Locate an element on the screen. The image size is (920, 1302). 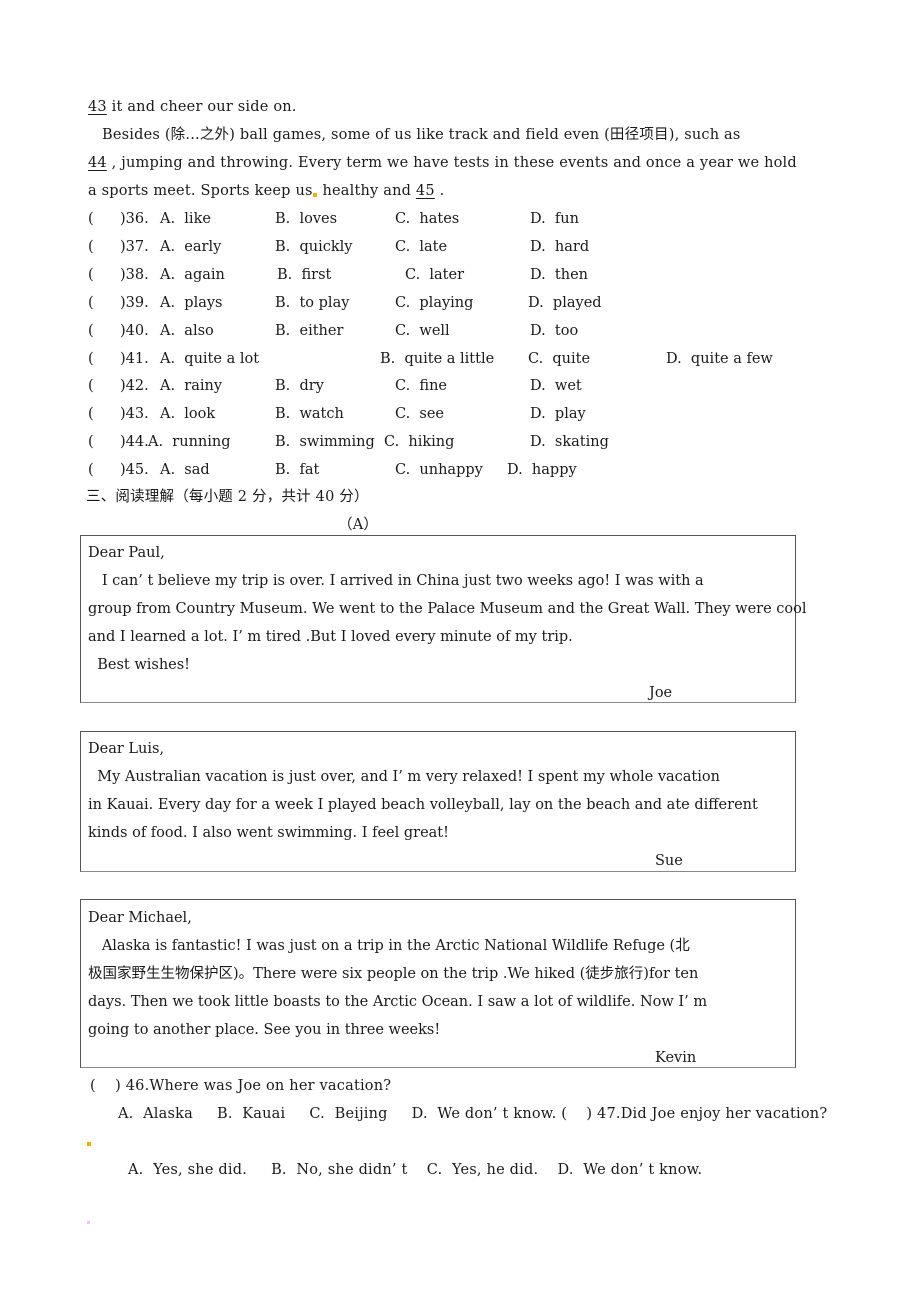
option-b: B. either is located at coordinates (309, 331).